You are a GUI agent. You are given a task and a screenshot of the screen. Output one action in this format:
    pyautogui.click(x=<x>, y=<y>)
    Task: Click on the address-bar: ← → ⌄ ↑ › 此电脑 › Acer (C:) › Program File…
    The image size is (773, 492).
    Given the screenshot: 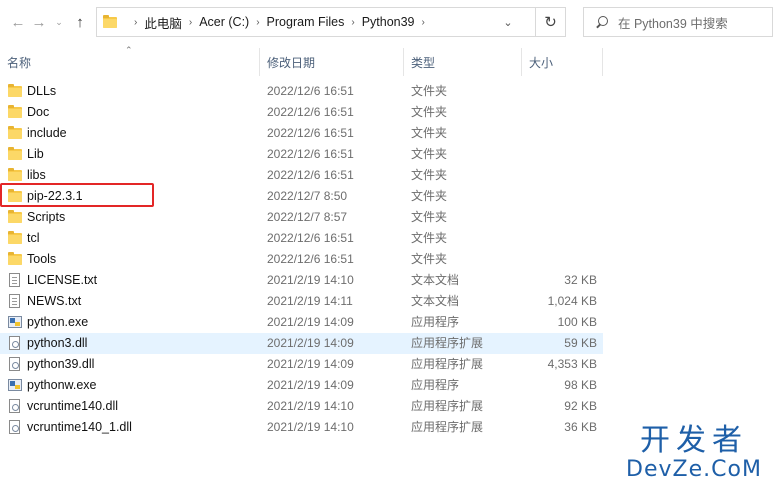 What is the action you would take?
    pyautogui.click(x=386, y=23)
    